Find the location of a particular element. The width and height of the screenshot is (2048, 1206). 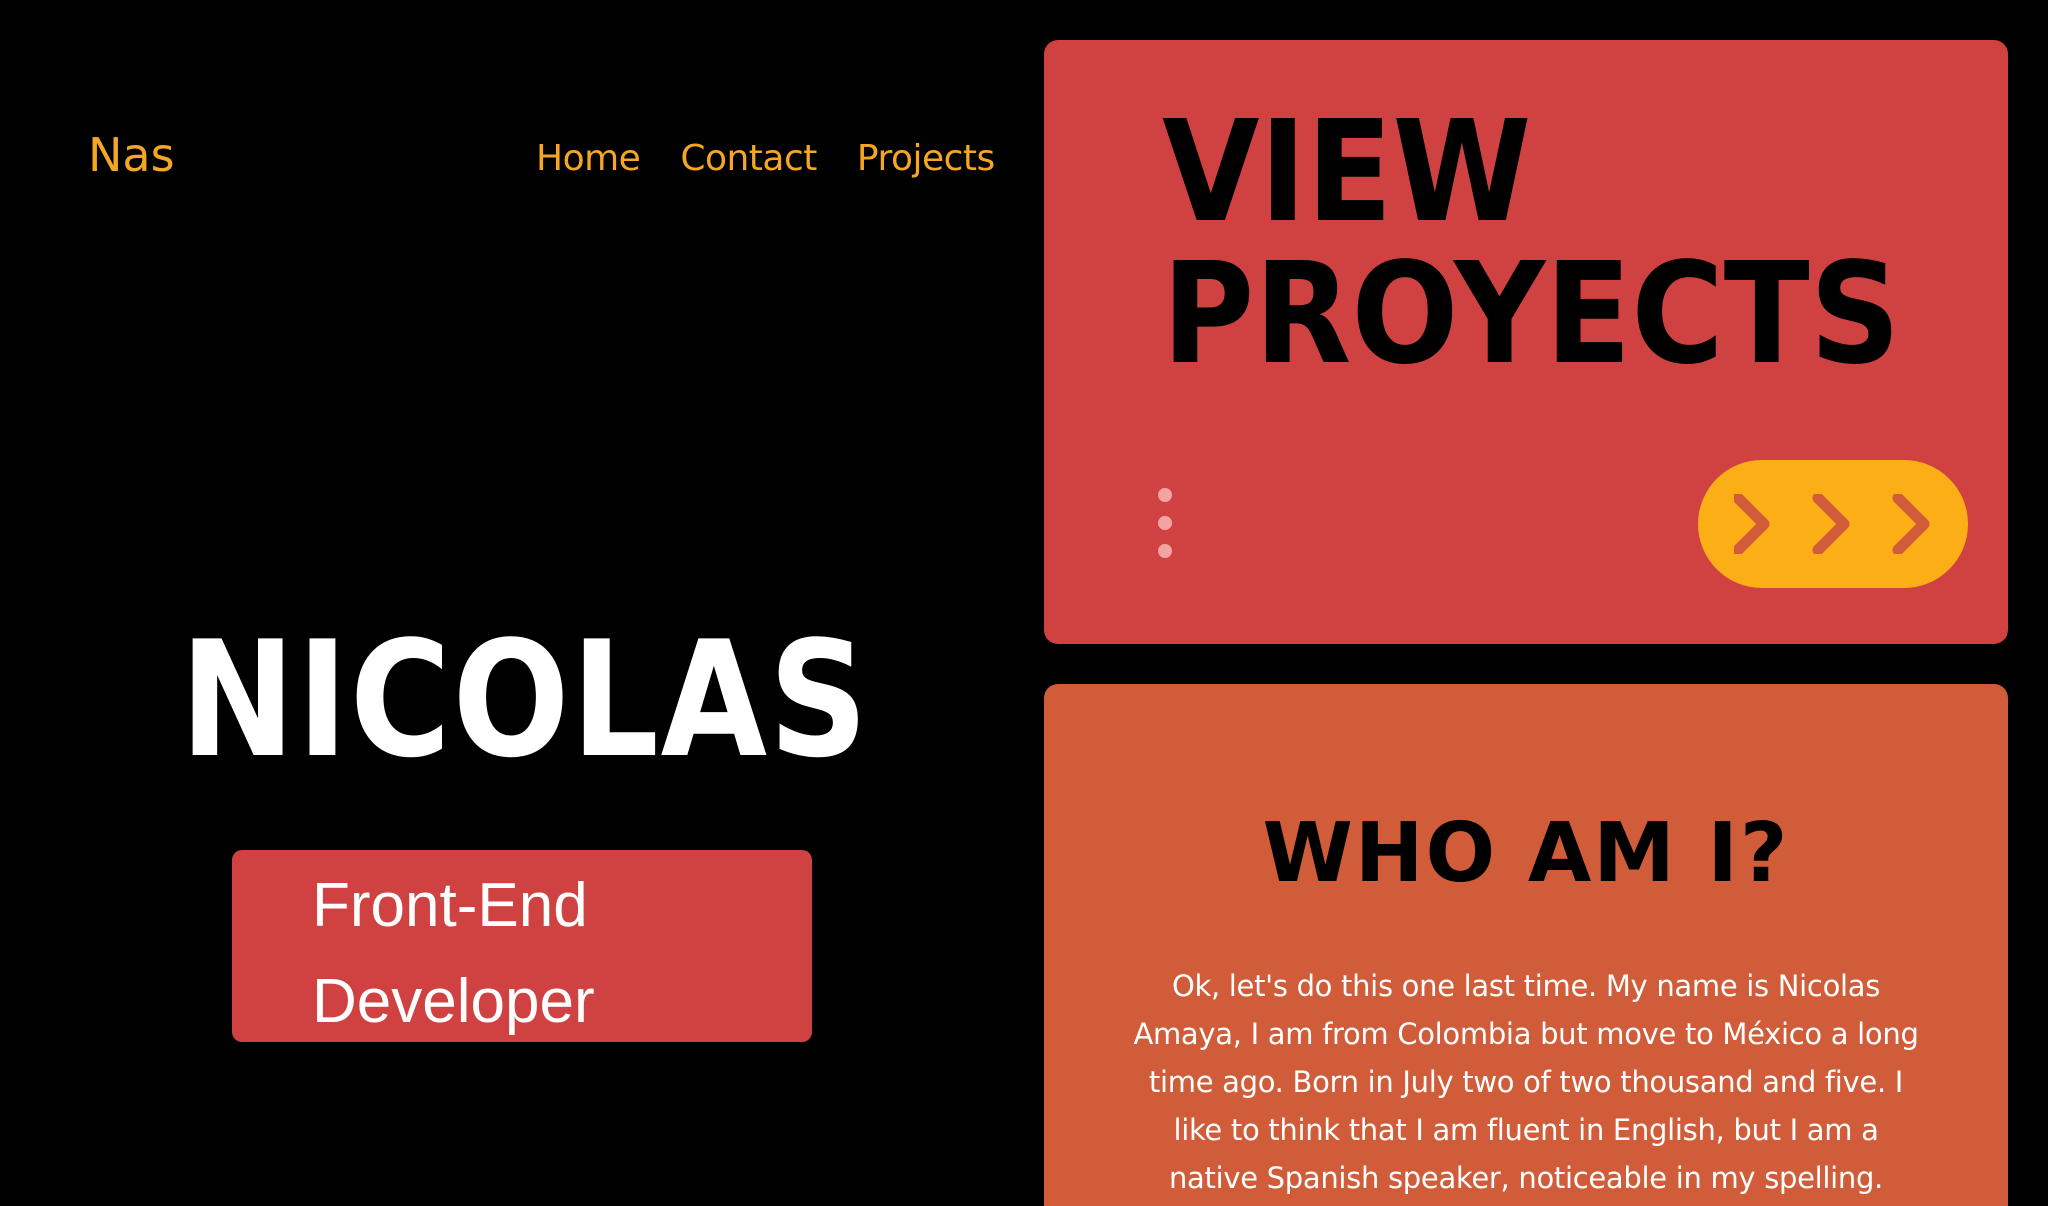

view-projects-button is located at coordinates (1833, 524).